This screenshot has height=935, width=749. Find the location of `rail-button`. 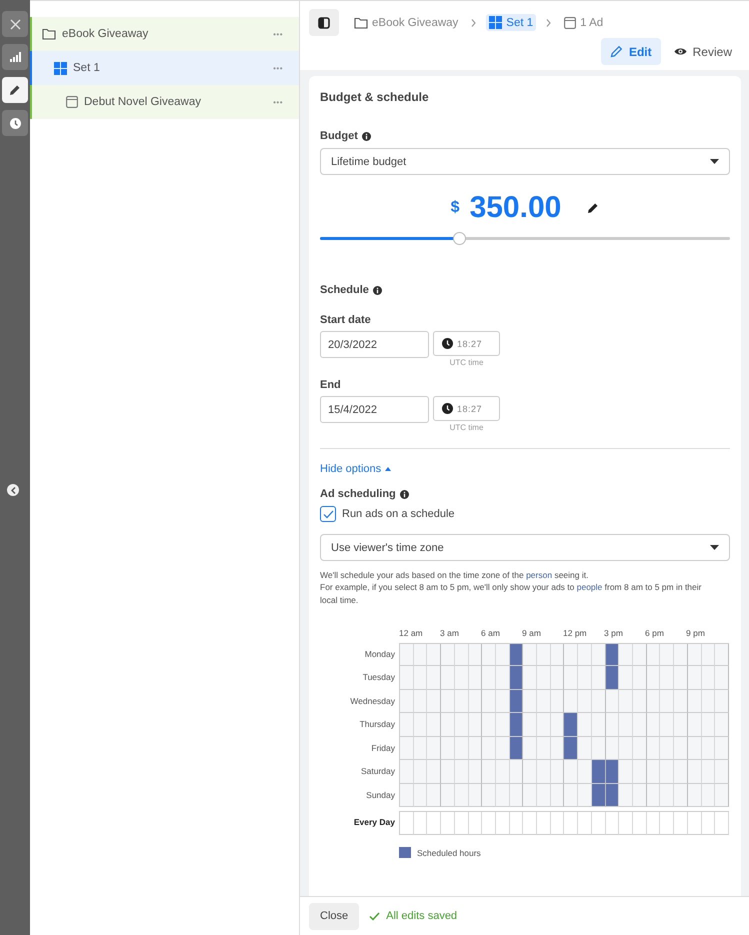

rail-button is located at coordinates (15, 90).